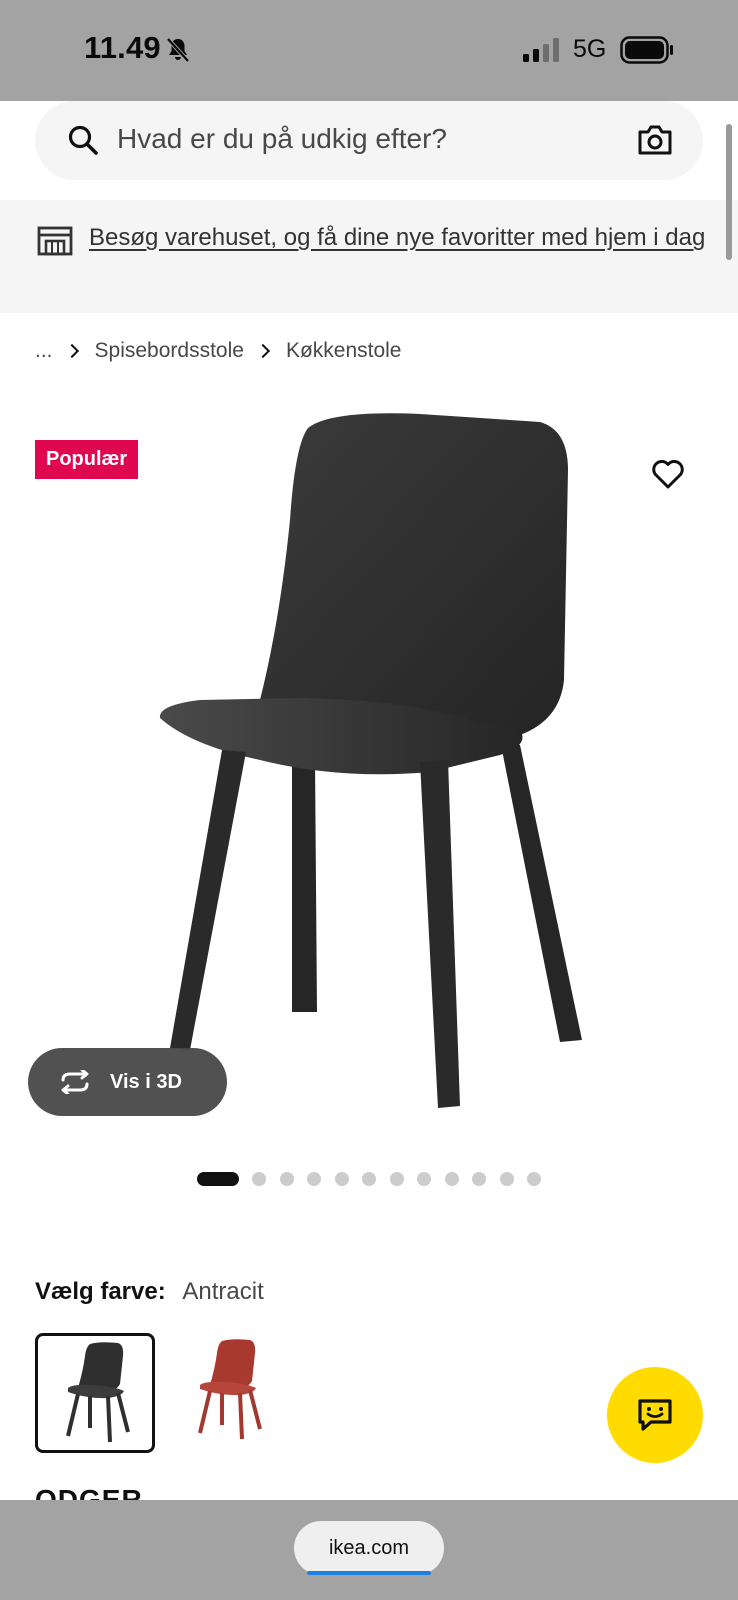 The image size is (738, 1600). I want to click on scrollbar, so click(729, 192).